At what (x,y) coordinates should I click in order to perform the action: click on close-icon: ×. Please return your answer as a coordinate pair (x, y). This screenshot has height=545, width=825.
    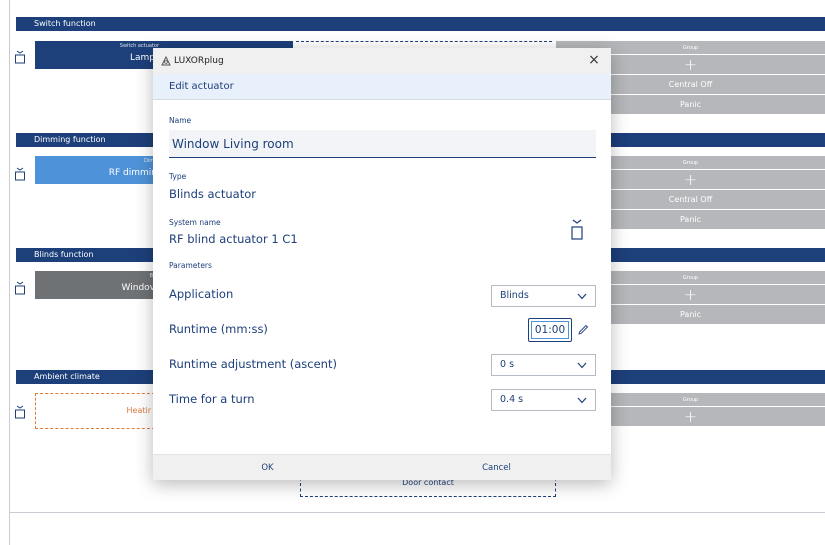
    Looking at the image, I should click on (594, 60).